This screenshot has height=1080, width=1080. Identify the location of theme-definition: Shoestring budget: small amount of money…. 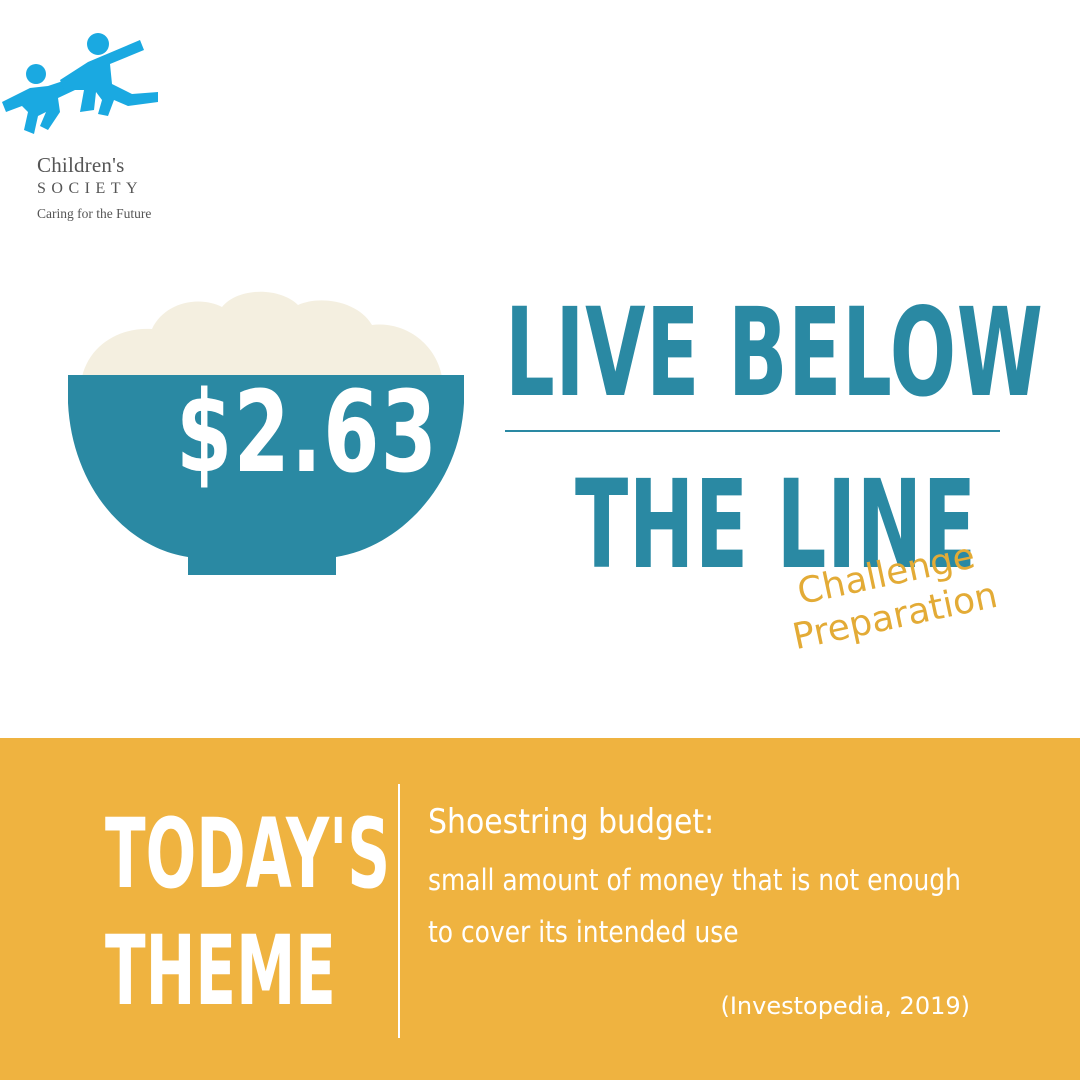
(728, 880).